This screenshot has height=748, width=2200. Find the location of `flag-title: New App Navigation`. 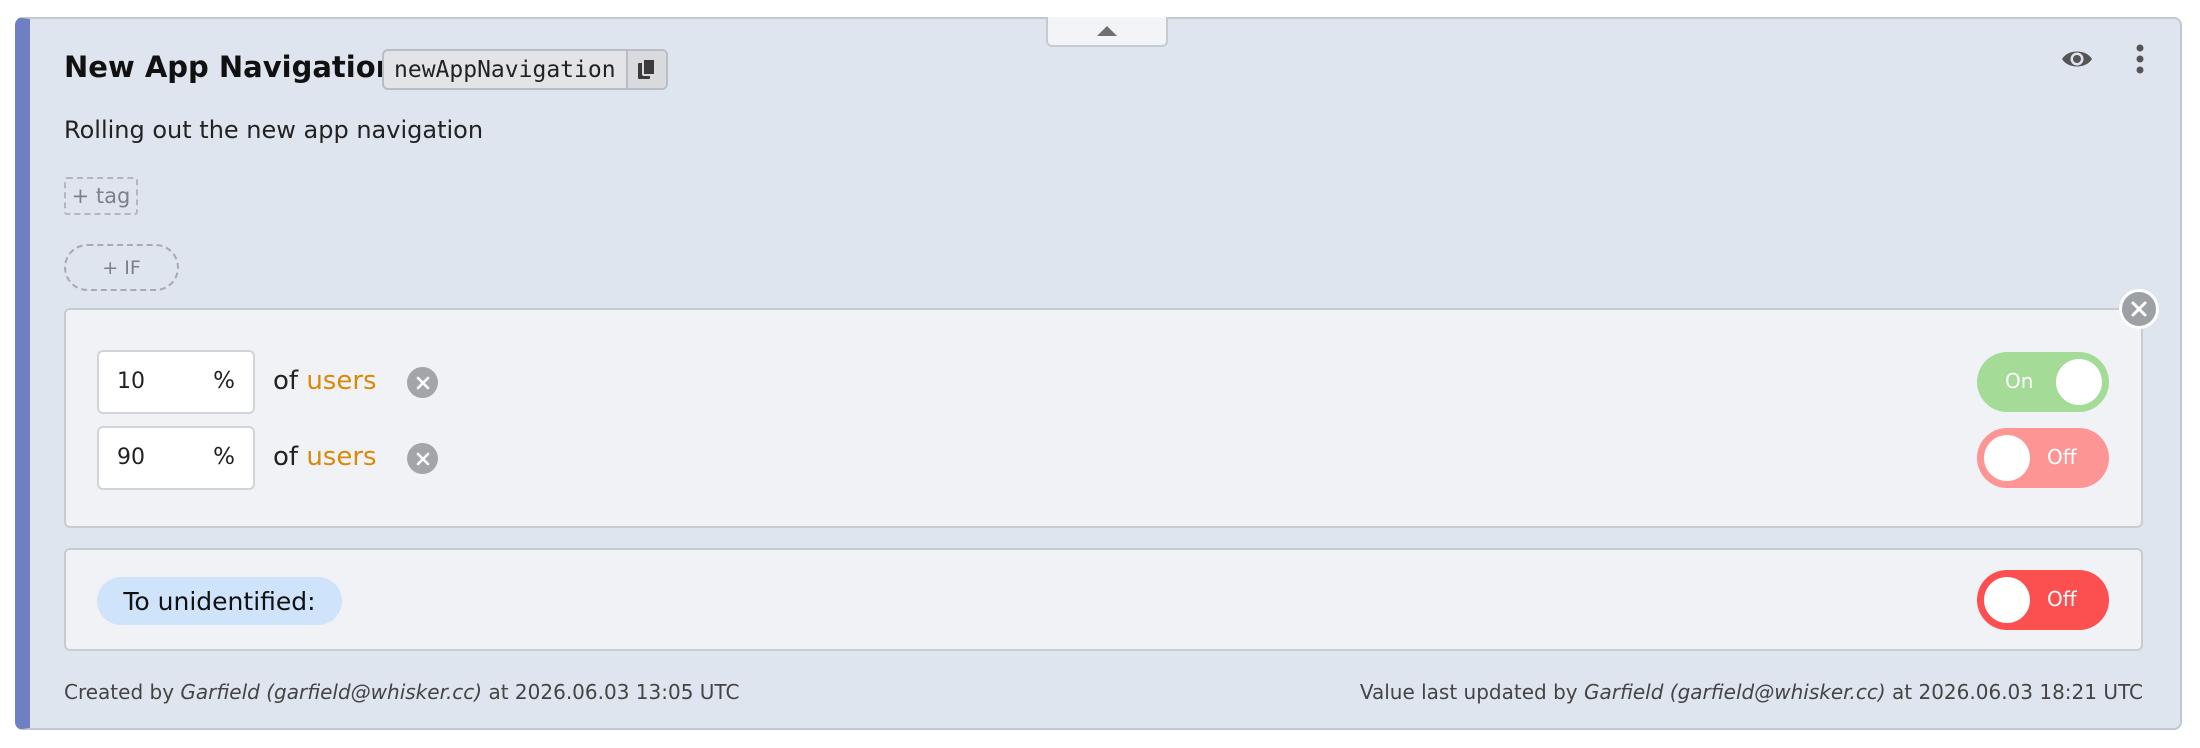

flag-title: New App Navigation is located at coordinates (230, 67).